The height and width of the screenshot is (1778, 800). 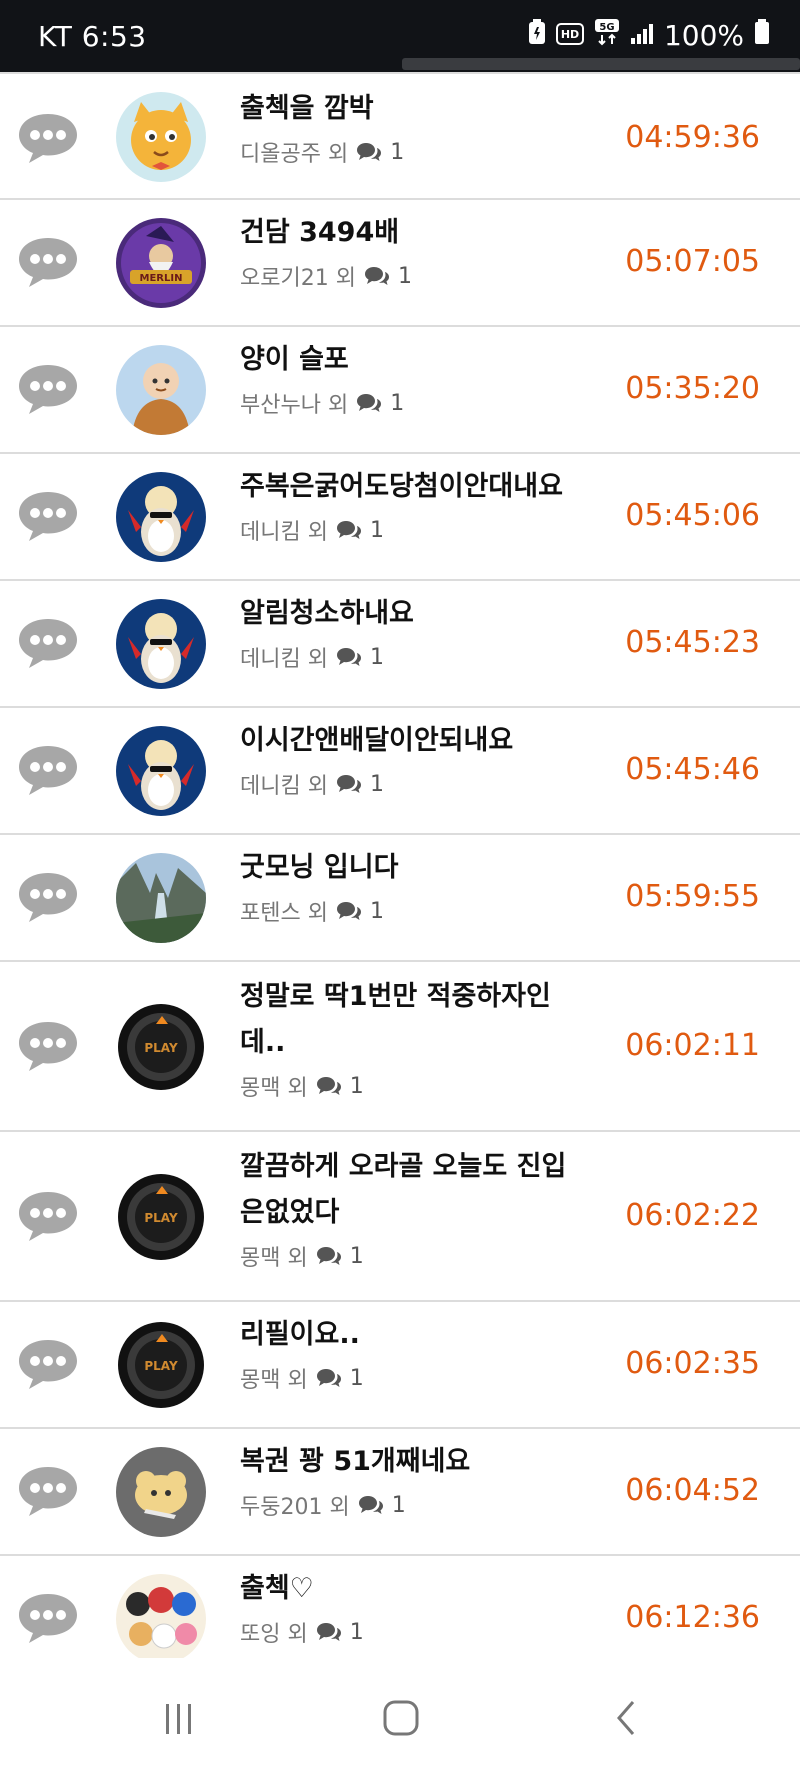 I want to click on status-icons: HD 5G 100%, so click(x=649, y=35).